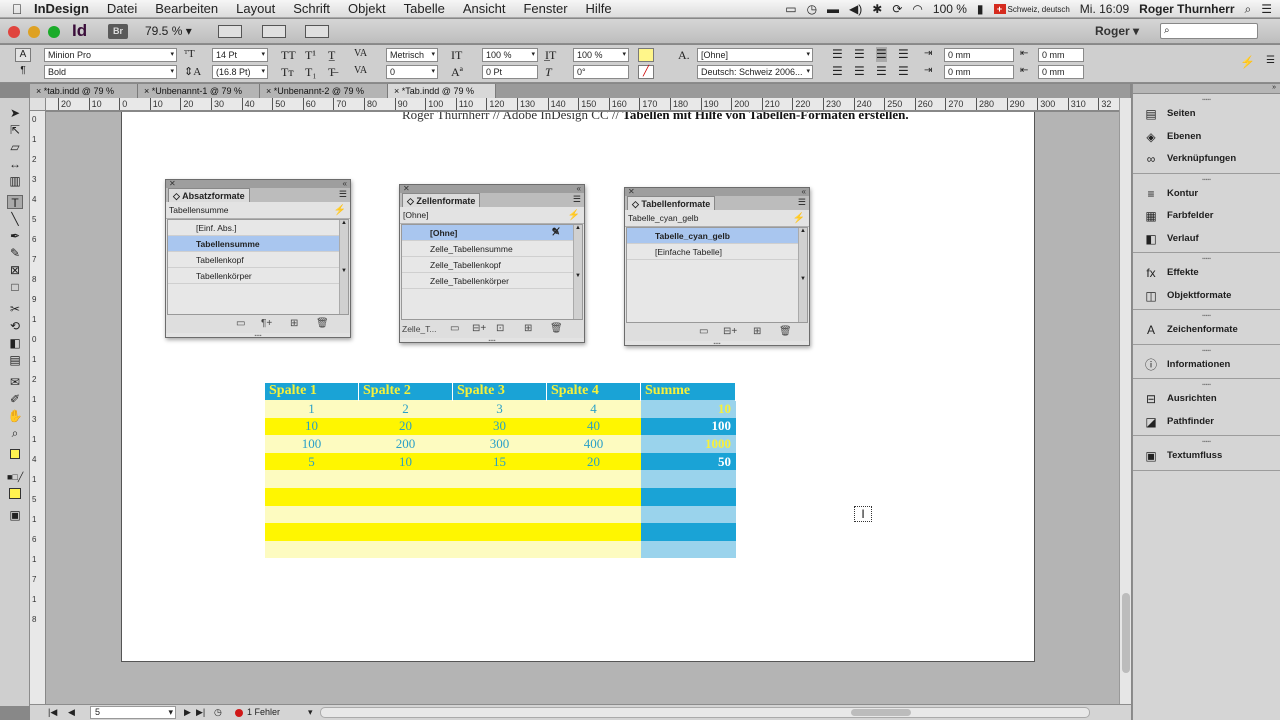  What do you see at coordinates (917, 9) in the screenshot?
I see `wifi-icon: ◠` at bounding box center [917, 9].